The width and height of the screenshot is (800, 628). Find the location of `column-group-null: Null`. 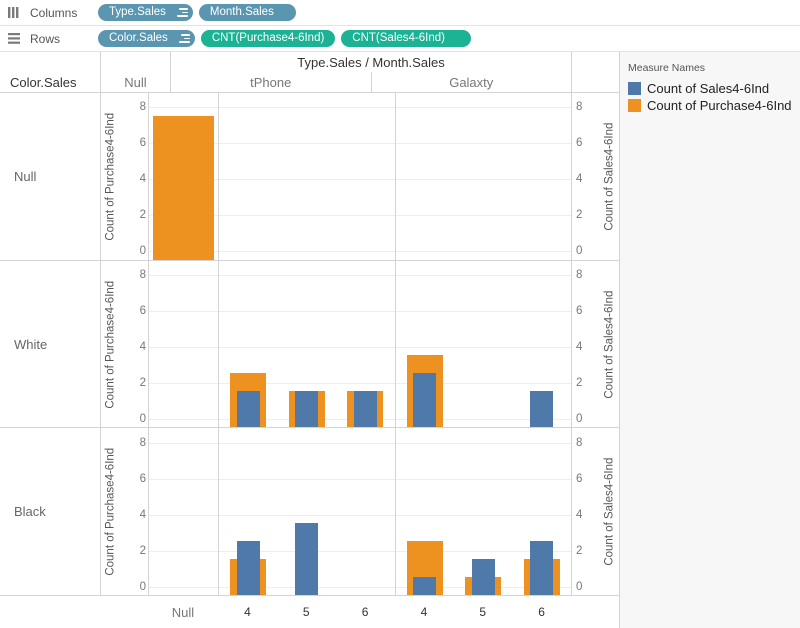

column-group-null: Null is located at coordinates (135, 82).